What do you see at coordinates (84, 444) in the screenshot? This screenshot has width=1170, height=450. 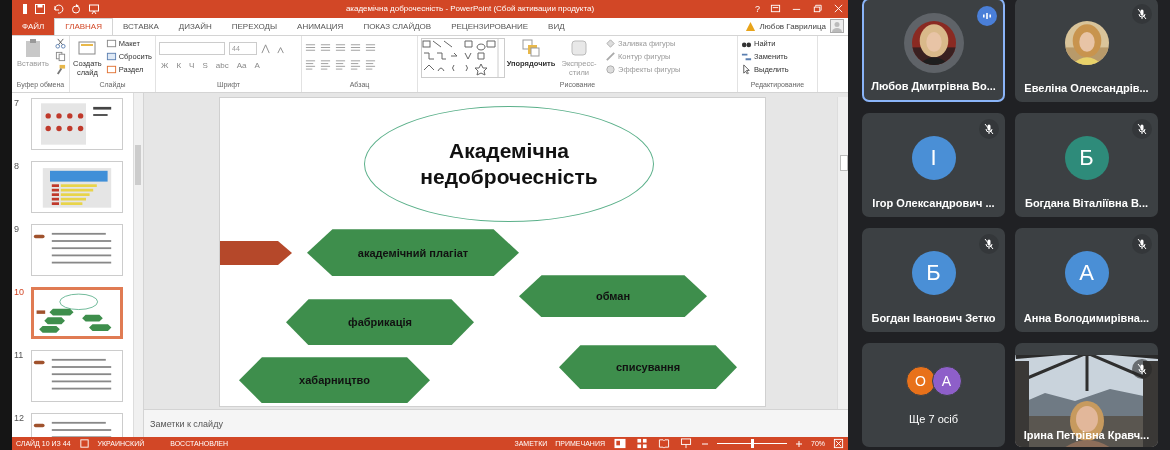 I see `spellcheck-icon` at bounding box center [84, 444].